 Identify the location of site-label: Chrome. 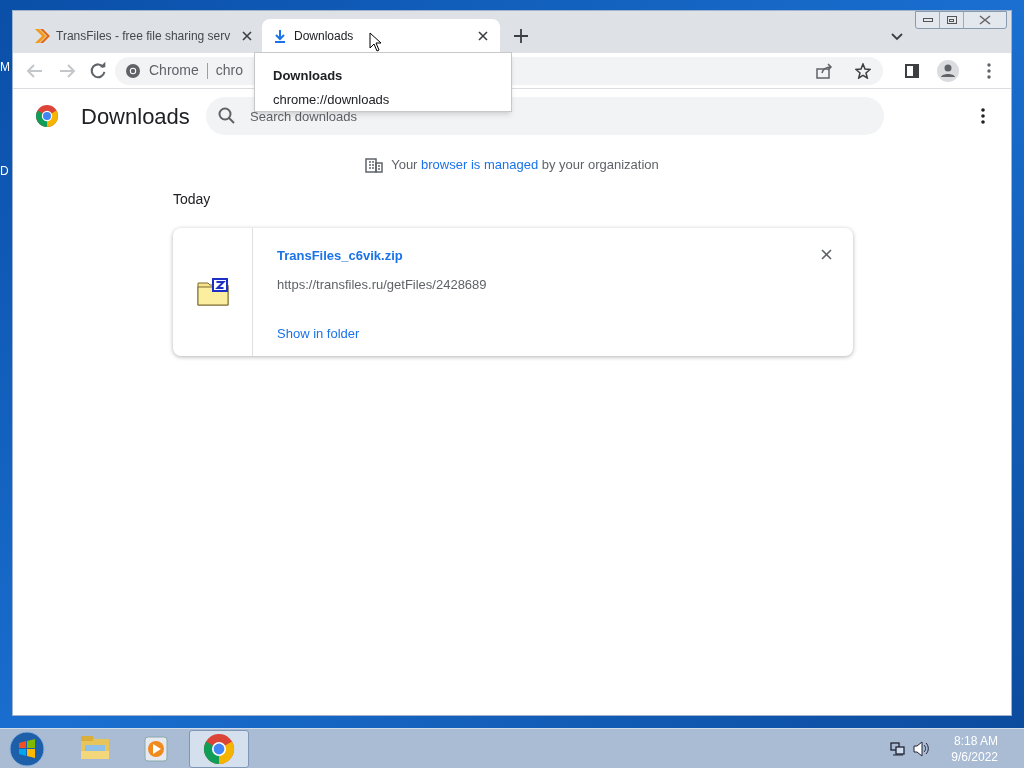
(174, 70).